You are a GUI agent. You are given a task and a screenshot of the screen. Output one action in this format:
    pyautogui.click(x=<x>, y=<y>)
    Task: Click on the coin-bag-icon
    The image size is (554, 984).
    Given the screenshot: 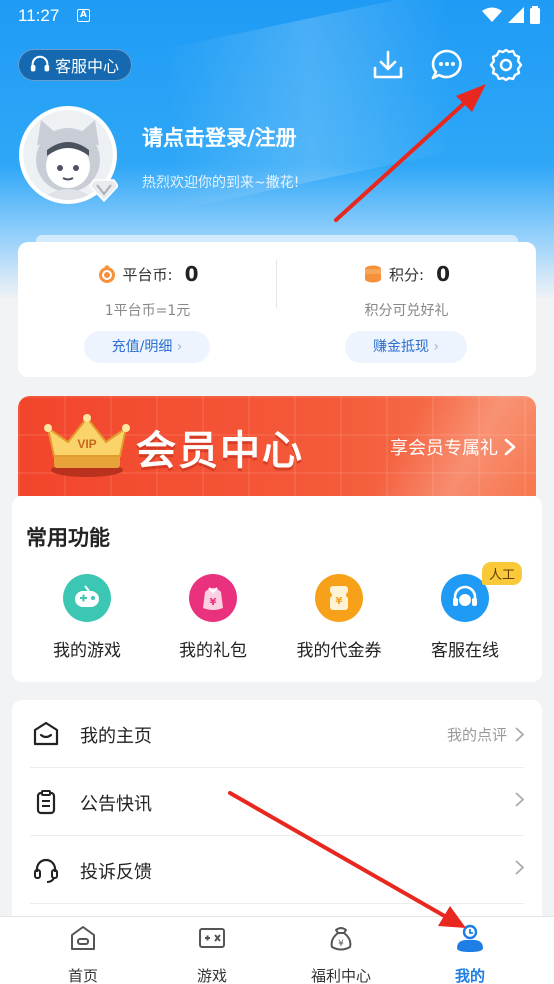 What is the action you would take?
    pyautogui.click(x=106, y=274)
    